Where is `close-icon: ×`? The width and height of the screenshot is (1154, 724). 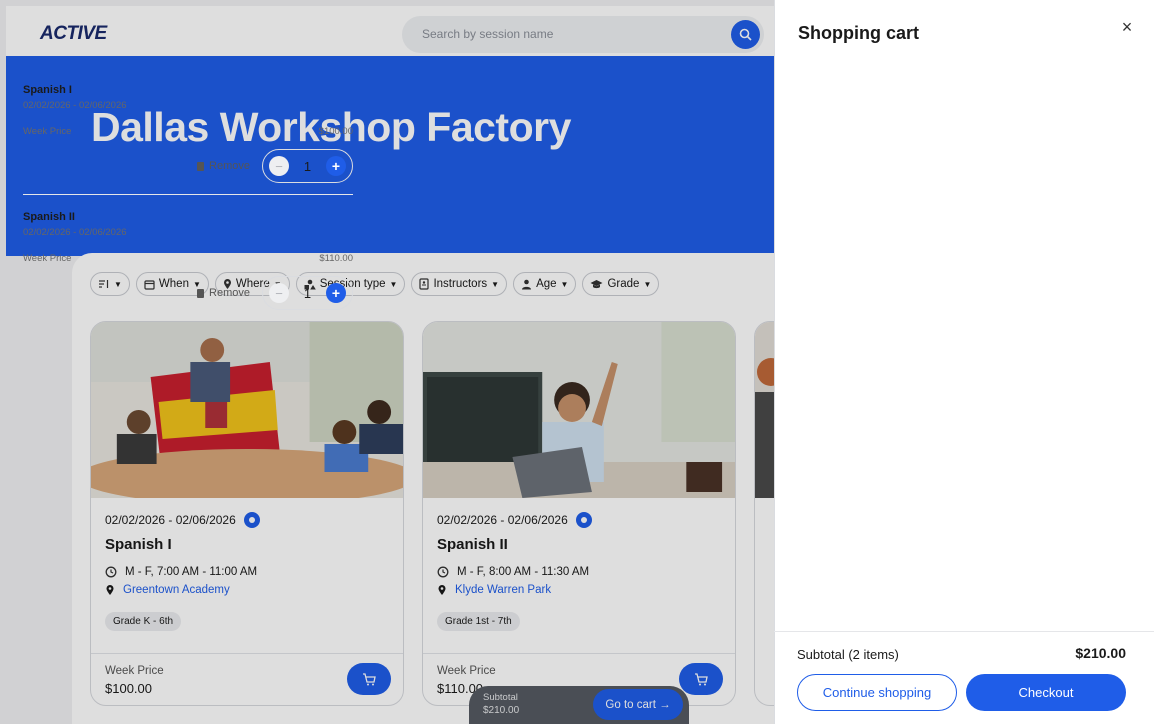
close-icon: × is located at coordinates (1127, 27).